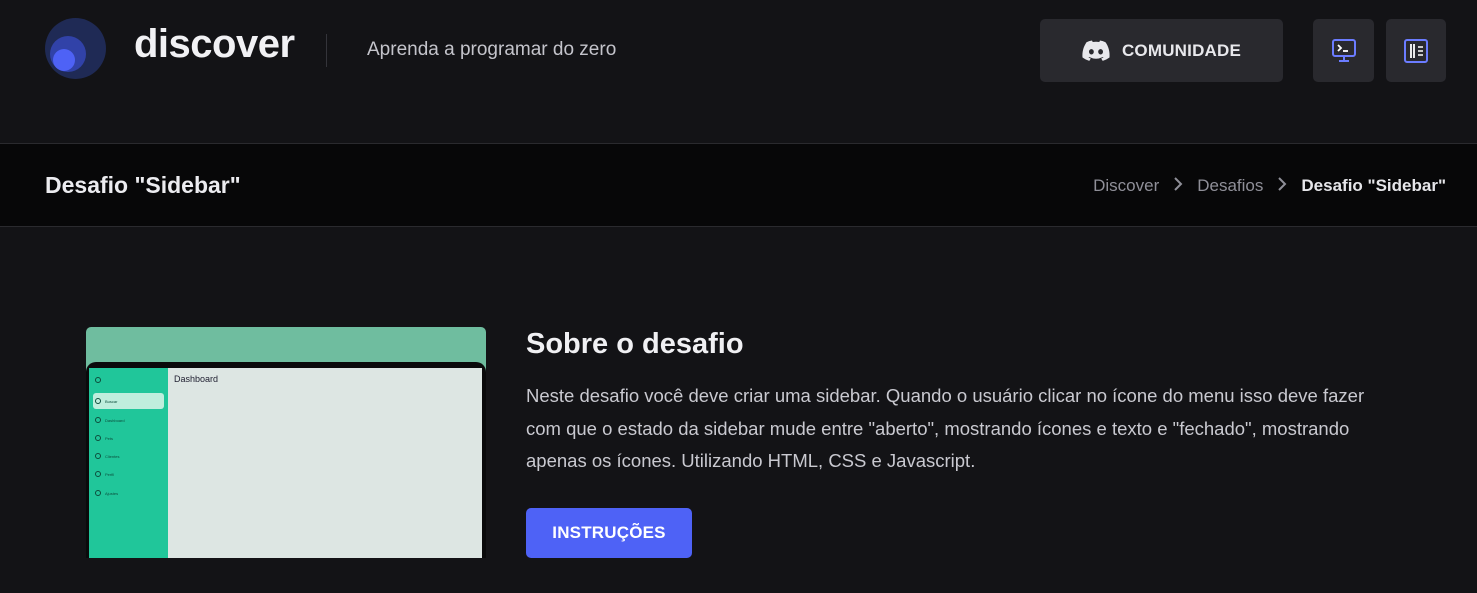  I want to click on breadcrumb: Discover Desafios Desafio "Sidebar", so click(1269, 186).